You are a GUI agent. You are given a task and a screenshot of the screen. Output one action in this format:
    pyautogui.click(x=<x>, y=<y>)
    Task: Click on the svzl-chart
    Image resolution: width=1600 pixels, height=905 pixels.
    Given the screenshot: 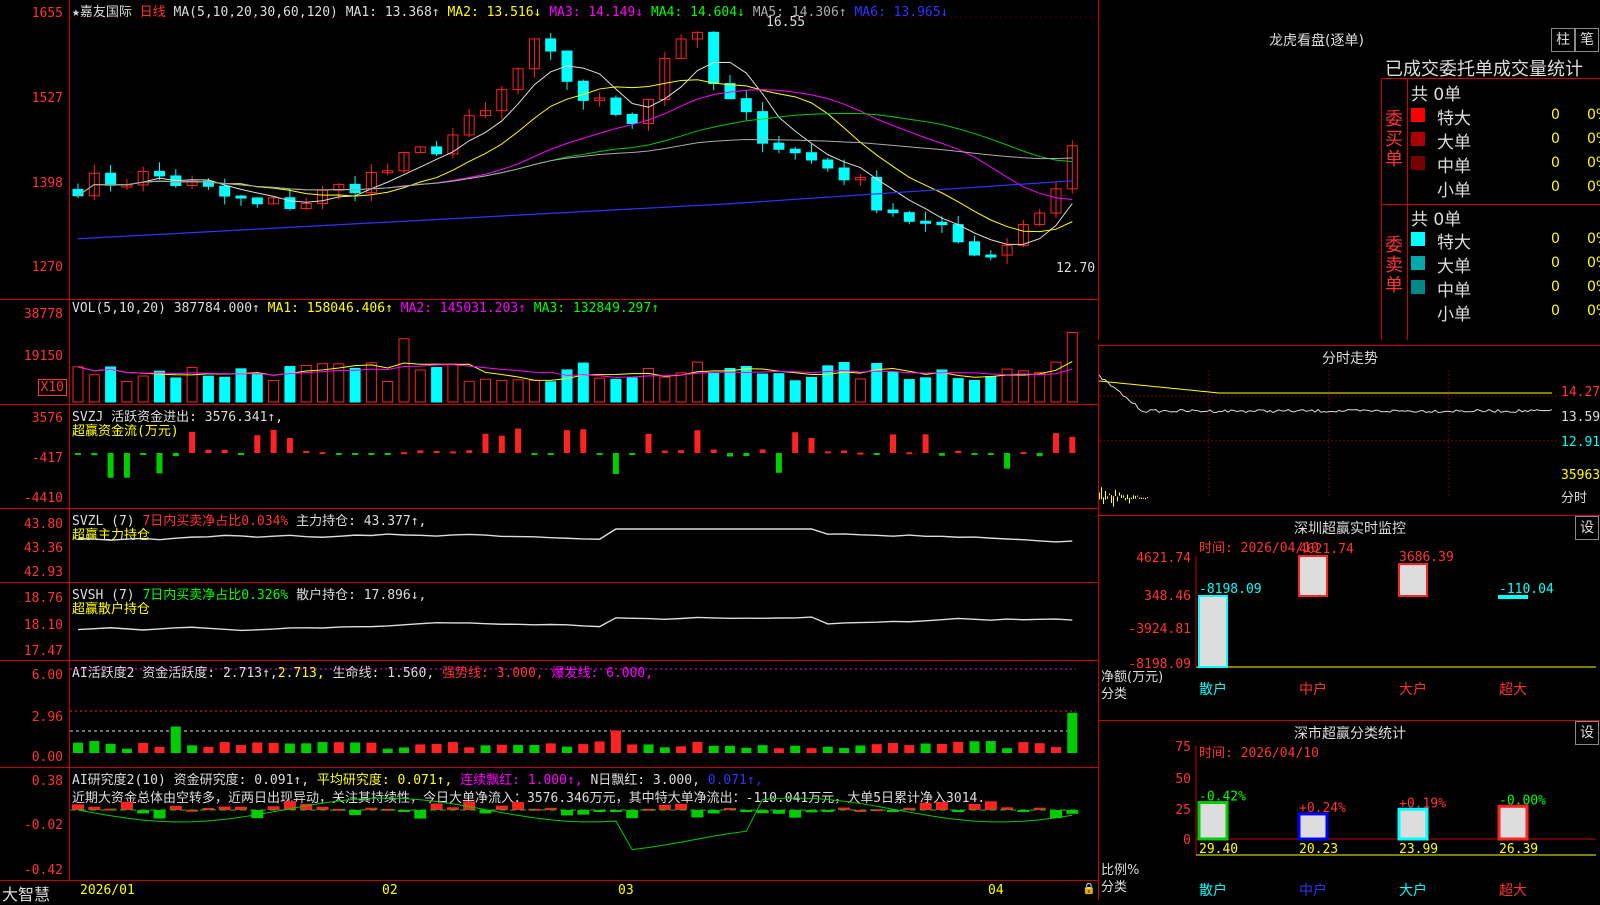 What is the action you would take?
    pyautogui.click(x=549, y=546)
    